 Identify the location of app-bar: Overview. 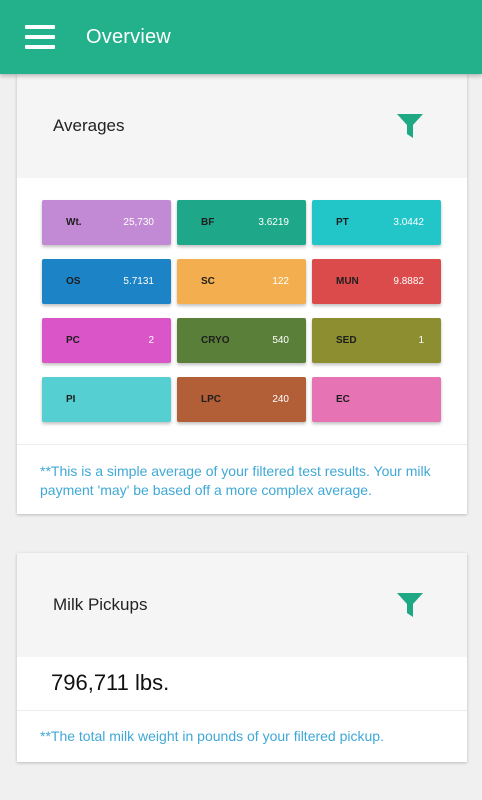
(241, 37).